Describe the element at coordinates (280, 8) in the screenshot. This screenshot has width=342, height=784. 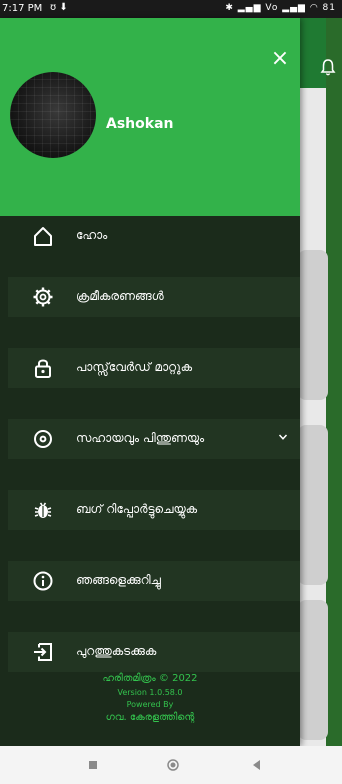
I see `status-right-icons: ✱ ▂▄▆ Vo ▂▄▆ ◠ 81` at that location.